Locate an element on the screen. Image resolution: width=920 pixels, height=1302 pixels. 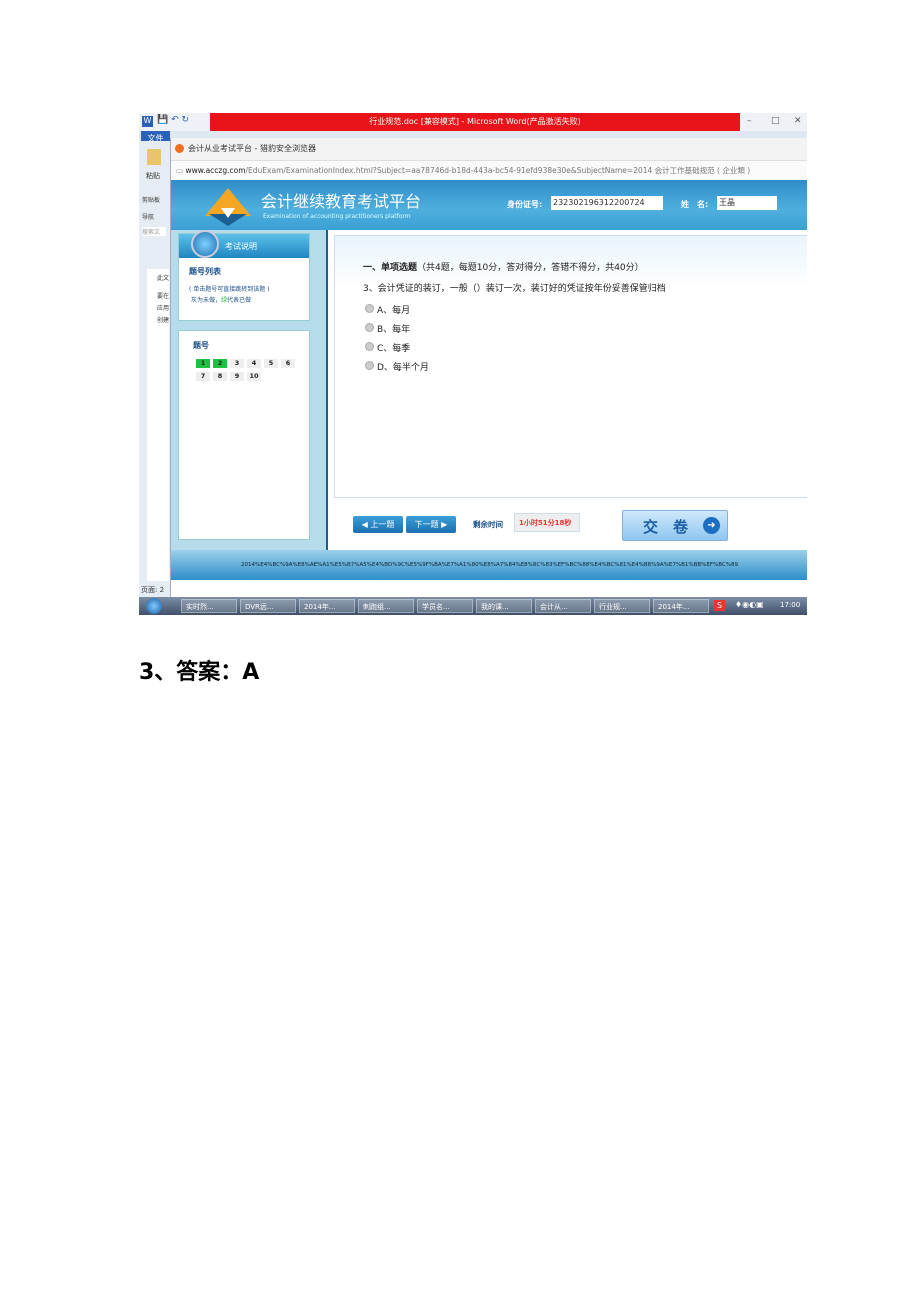
list-title: 题号列表 is located at coordinates (205, 271).